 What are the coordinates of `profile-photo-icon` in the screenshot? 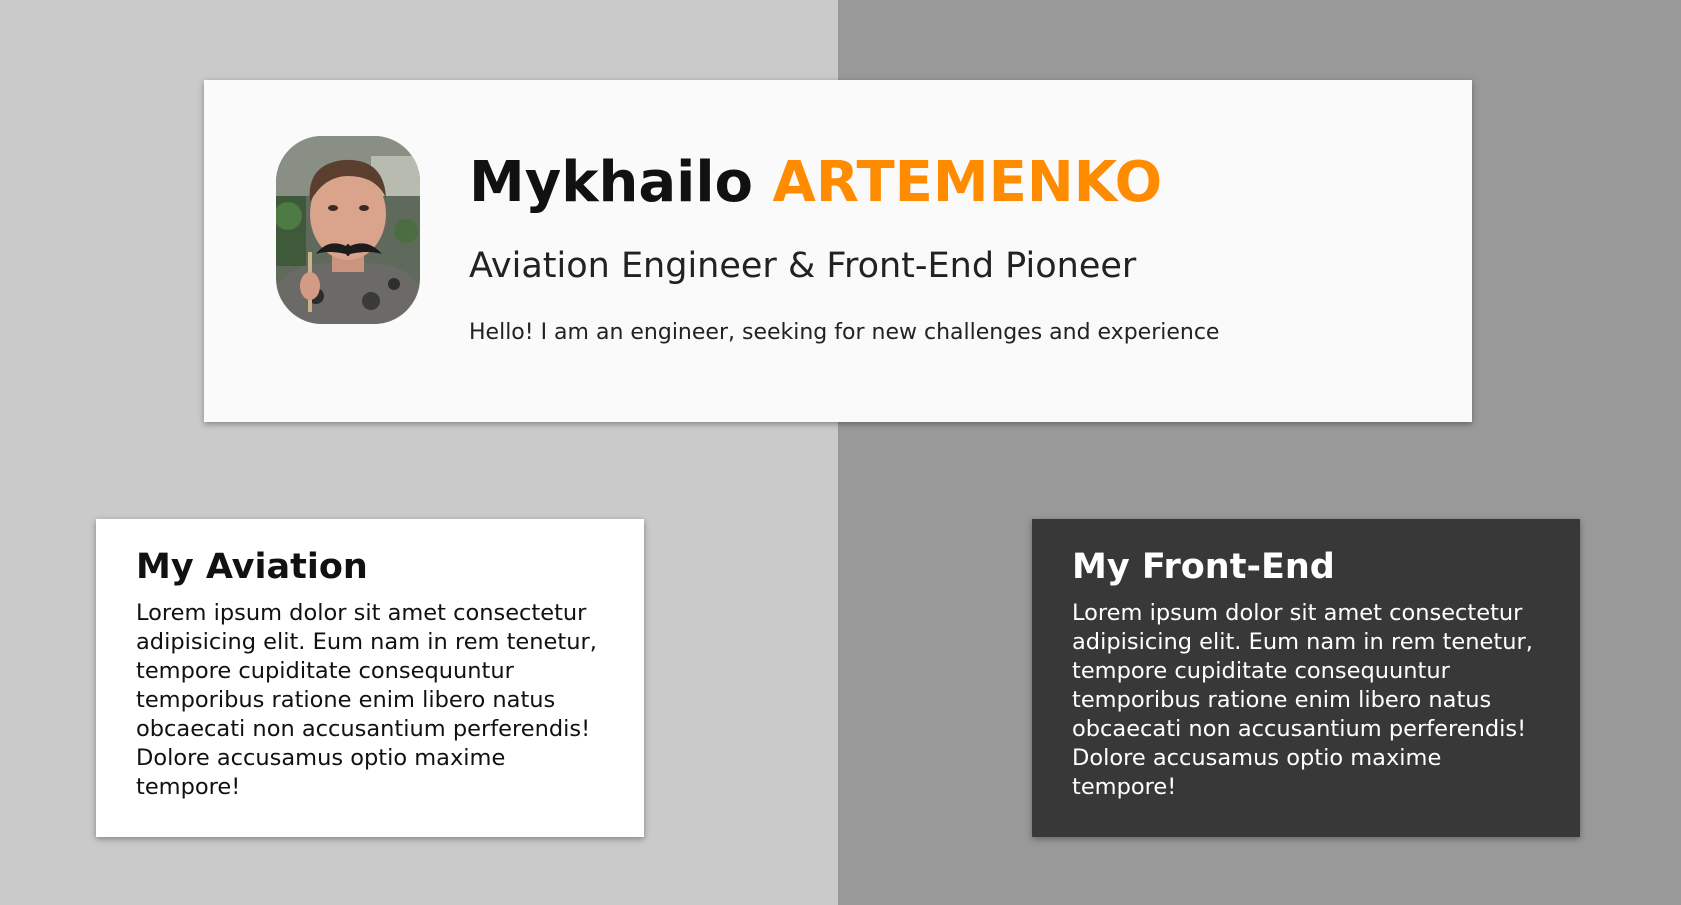 It's located at (348, 230).